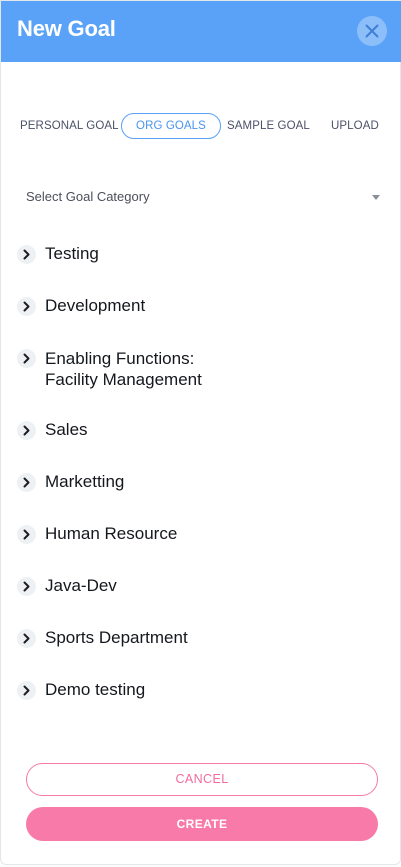 Image resolution: width=401 pixels, height=867 pixels. What do you see at coordinates (66, 28) in the screenshot?
I see `page-title: New Goal` at bounding box center [66, 28].